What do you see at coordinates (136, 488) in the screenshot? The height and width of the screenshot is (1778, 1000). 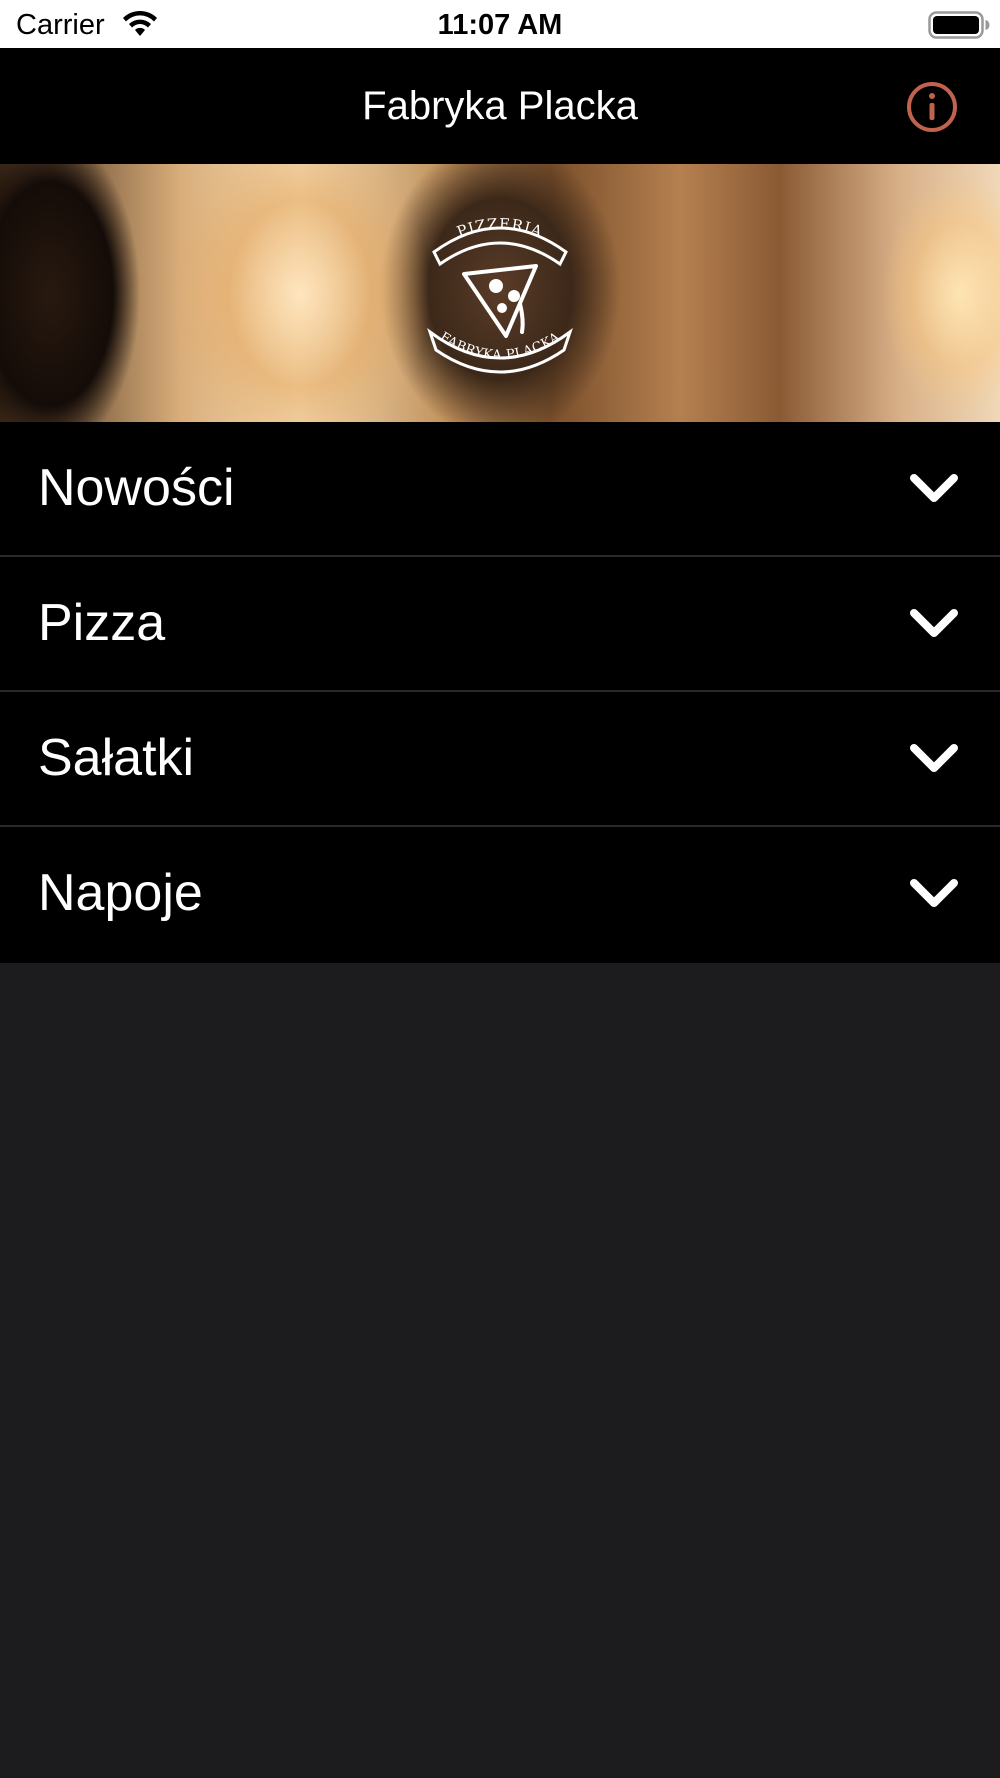 I see `menu-category-label: Nowości` at bounding box center [136, 488].